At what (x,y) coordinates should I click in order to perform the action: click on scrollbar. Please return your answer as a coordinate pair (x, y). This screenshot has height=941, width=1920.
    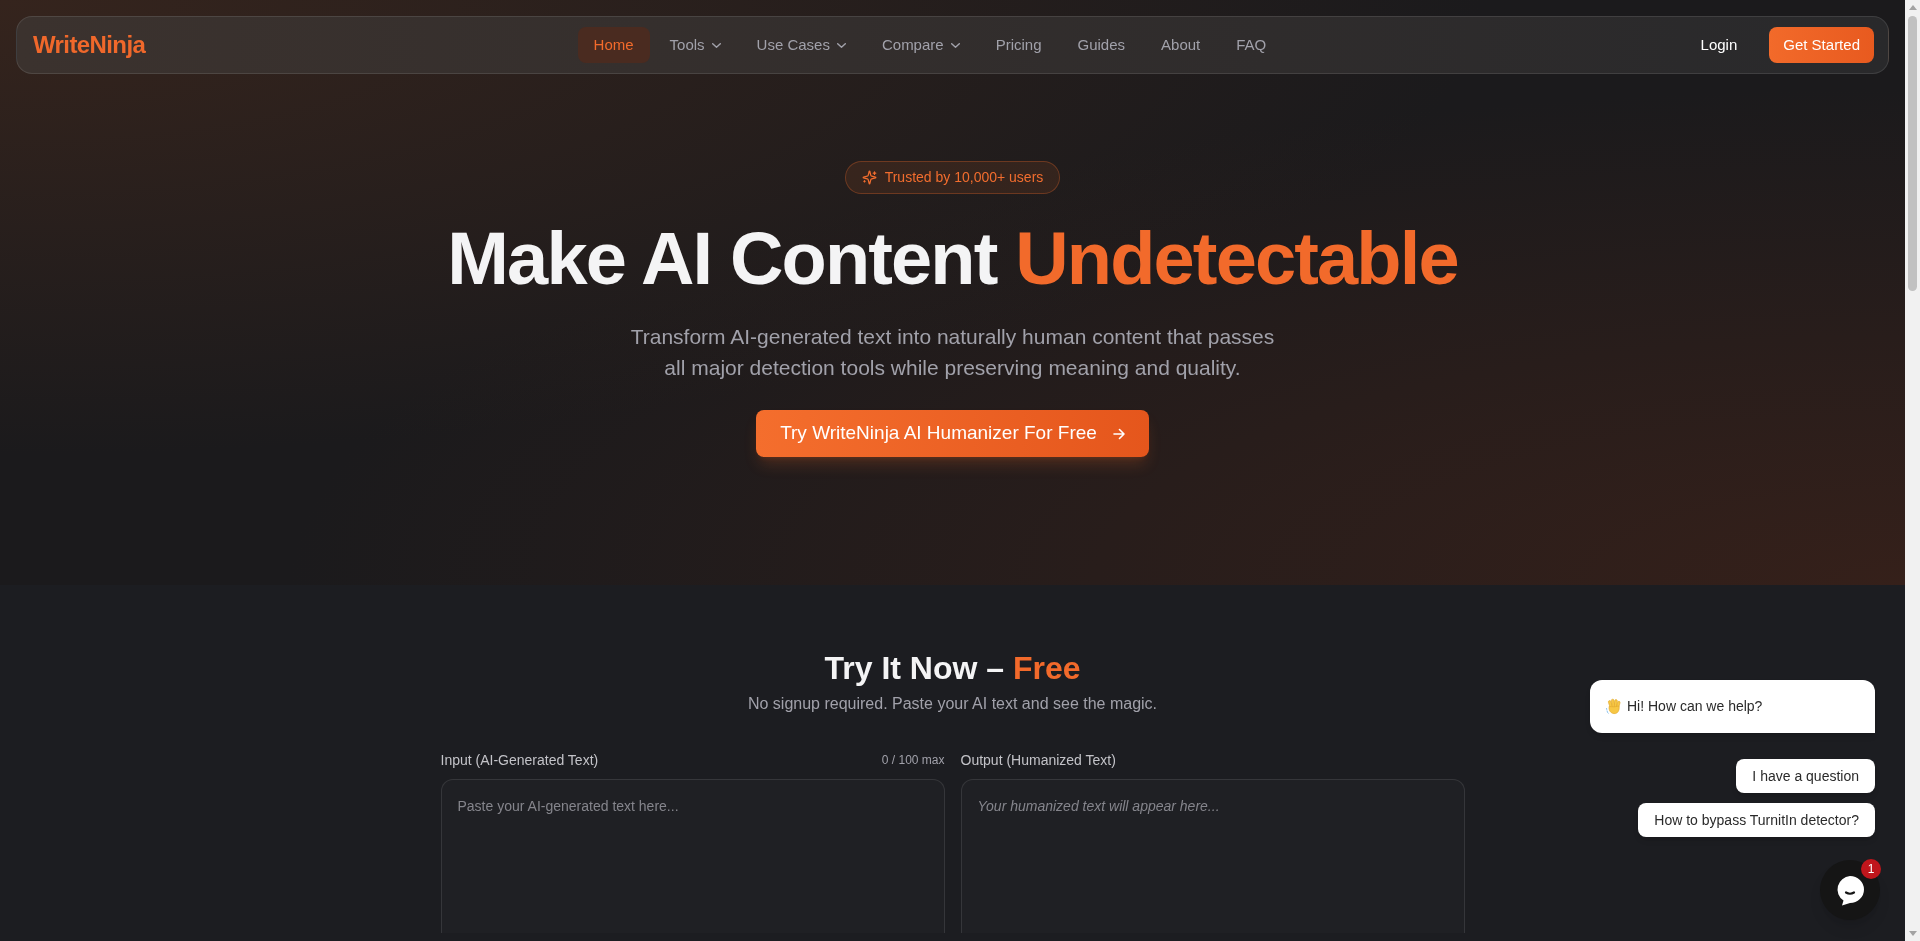
    Looking at the image, I should click on (1912, 470).